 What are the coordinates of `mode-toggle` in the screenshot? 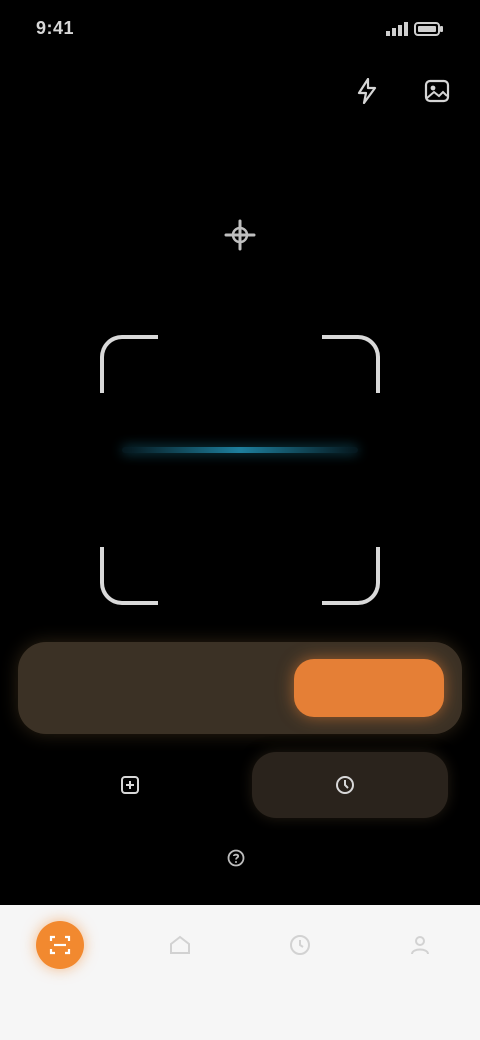 It's located at (240, 688).